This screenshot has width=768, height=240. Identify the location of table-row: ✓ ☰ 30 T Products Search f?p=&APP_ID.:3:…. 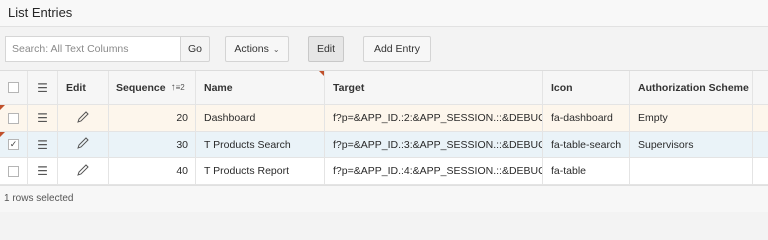
(384, 145).